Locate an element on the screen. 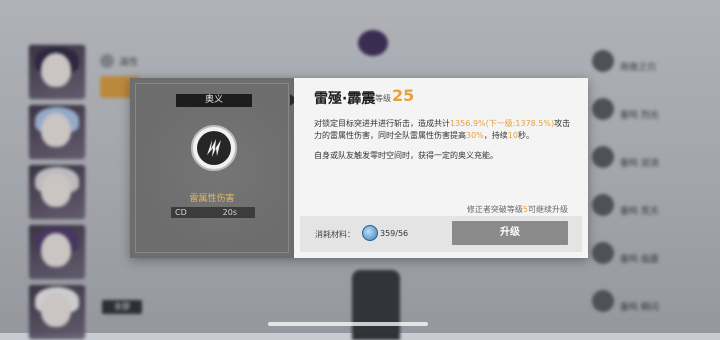 Image resolution: width=720 pixels, height=340 pixels. level-label: 等级 is located at coordinates (383, 98).